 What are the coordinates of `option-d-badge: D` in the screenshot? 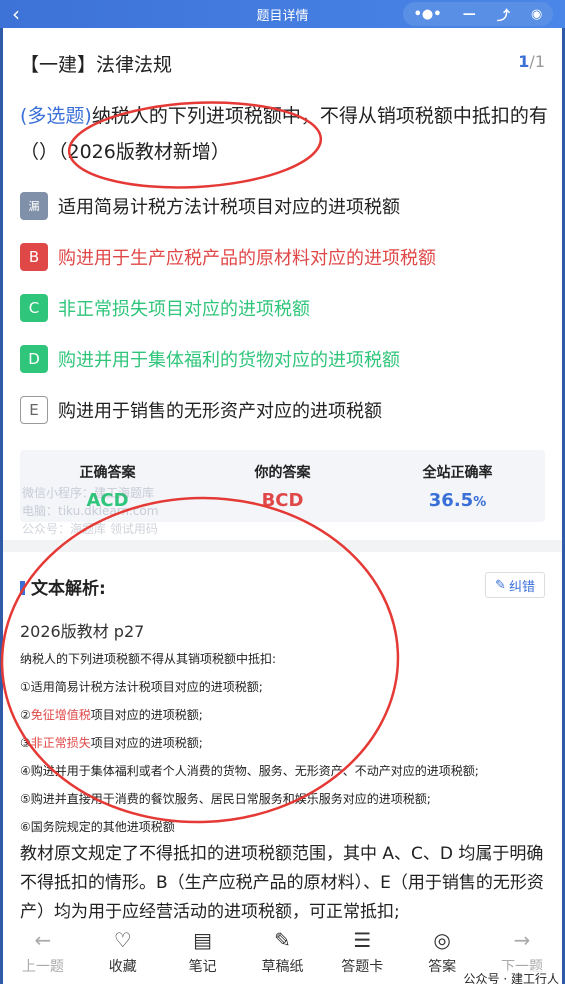 It's located at (34, 359).